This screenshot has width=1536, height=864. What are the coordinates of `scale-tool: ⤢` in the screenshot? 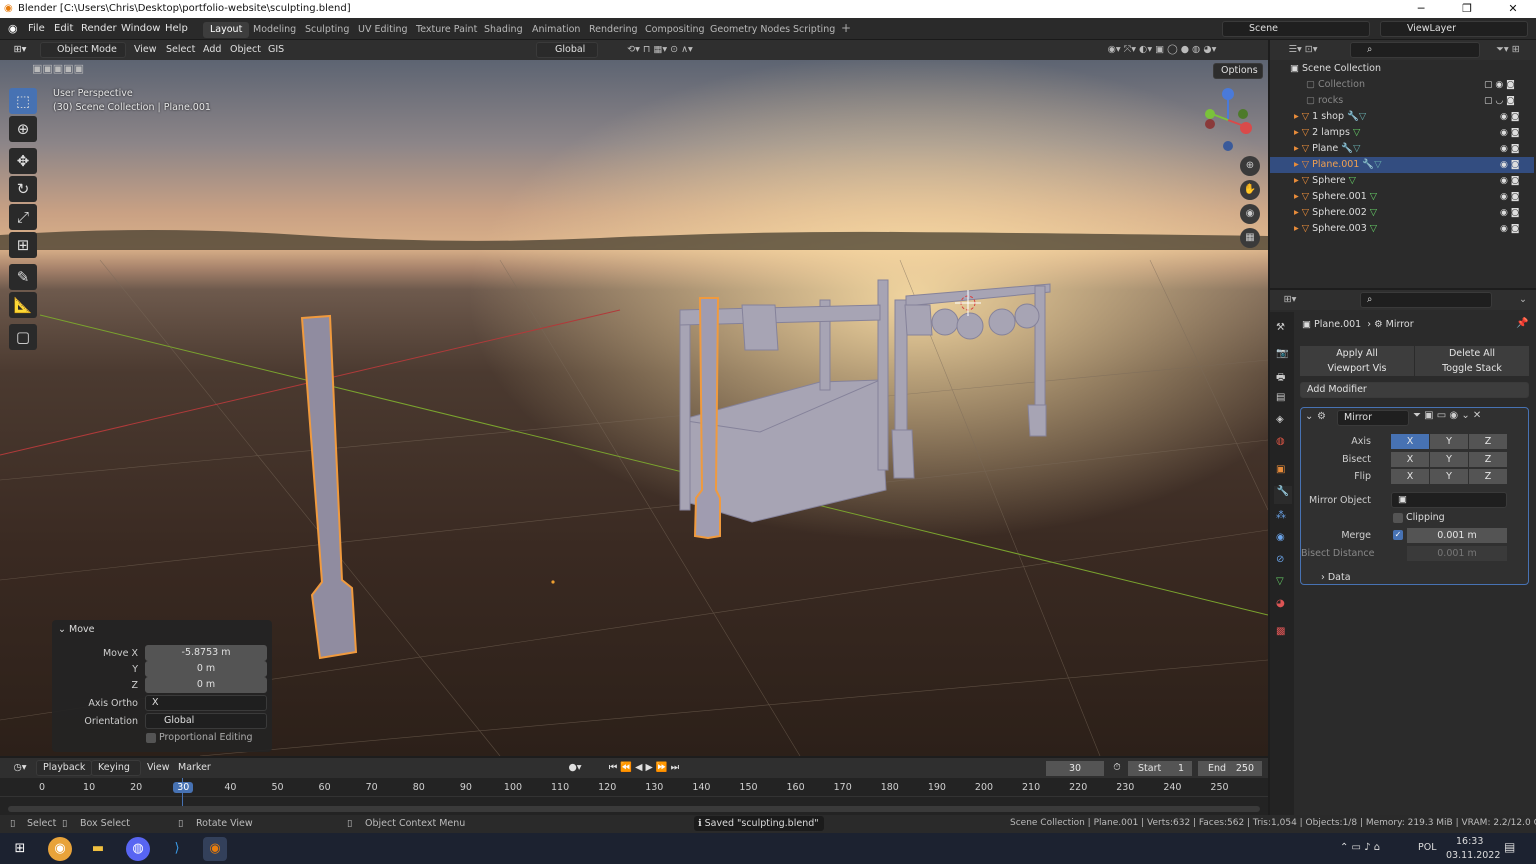 It's located at (23, 217).